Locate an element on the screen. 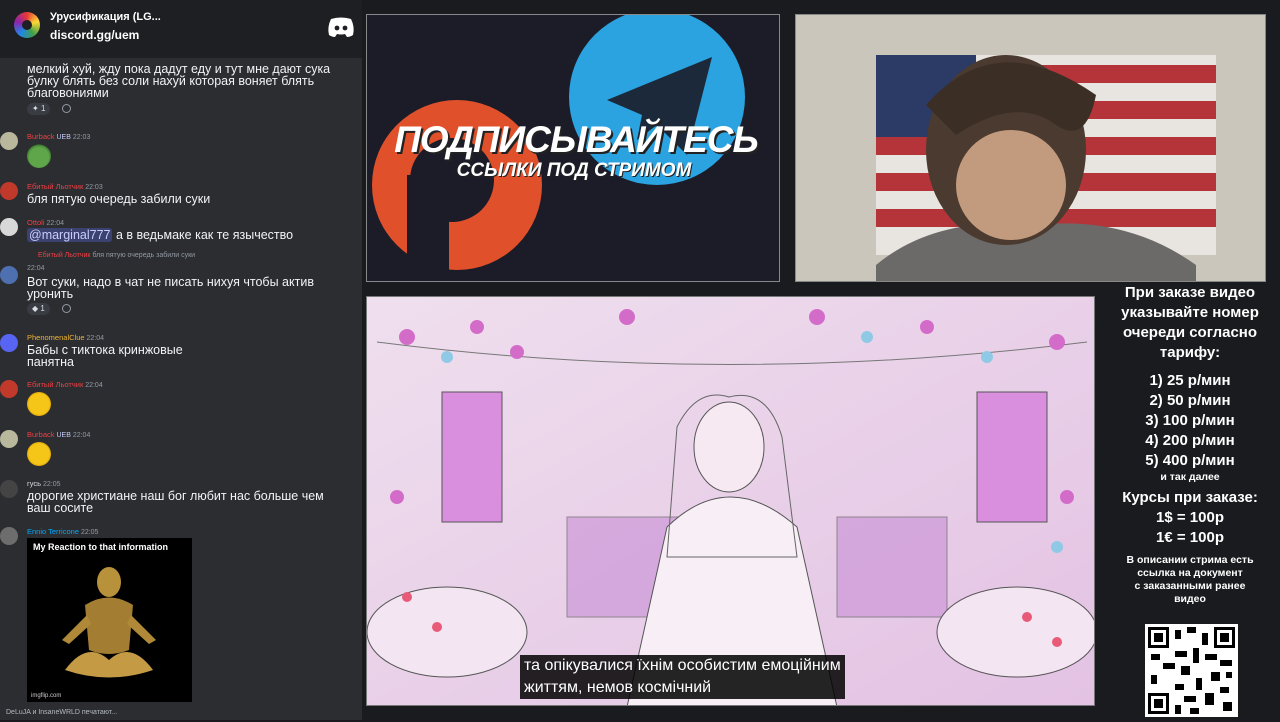 The image size is (1280, 722). webcam-feed is located at coordinates (1030, 148).